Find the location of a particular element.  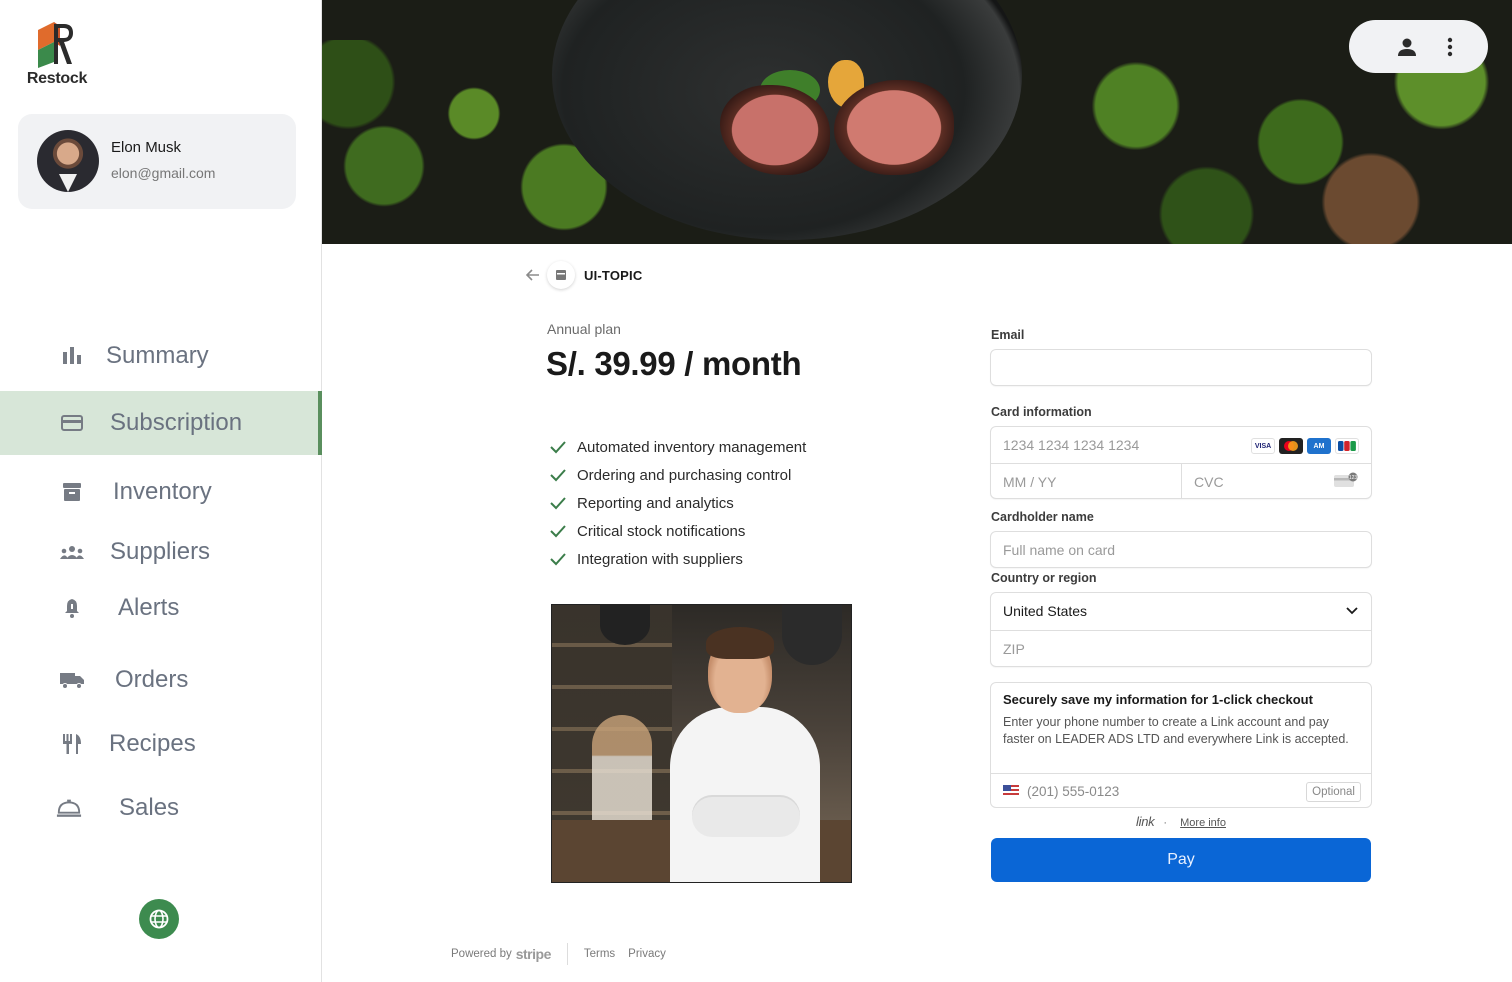

sidebar-item-label: Inventory is located at coordinates (162, 491).